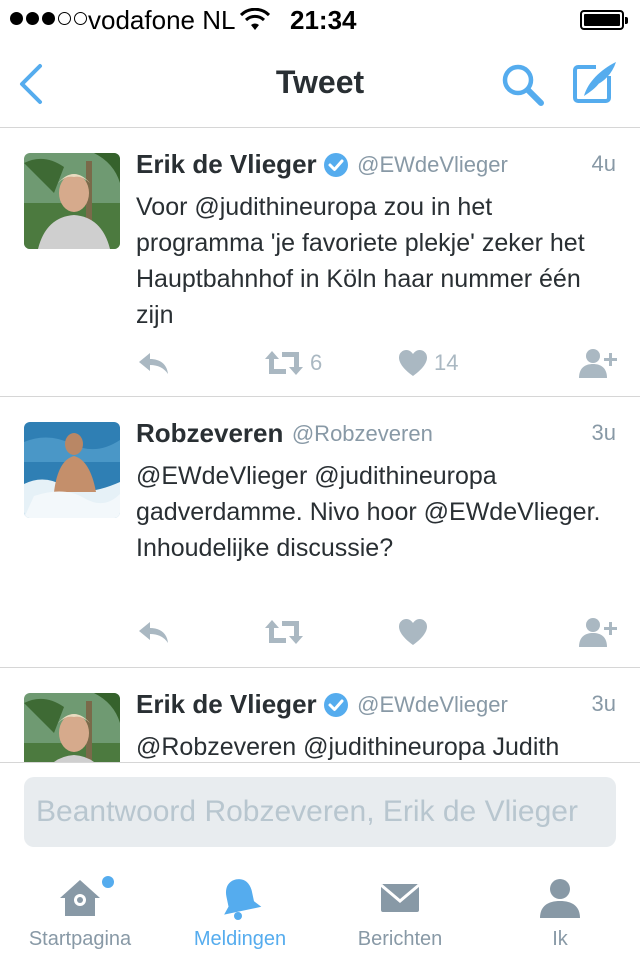 The width and height of the screenshot is (640, 959). Describe the element at coordinates (381, 632) in the screenshot. I see `tweet-actions` at that location.